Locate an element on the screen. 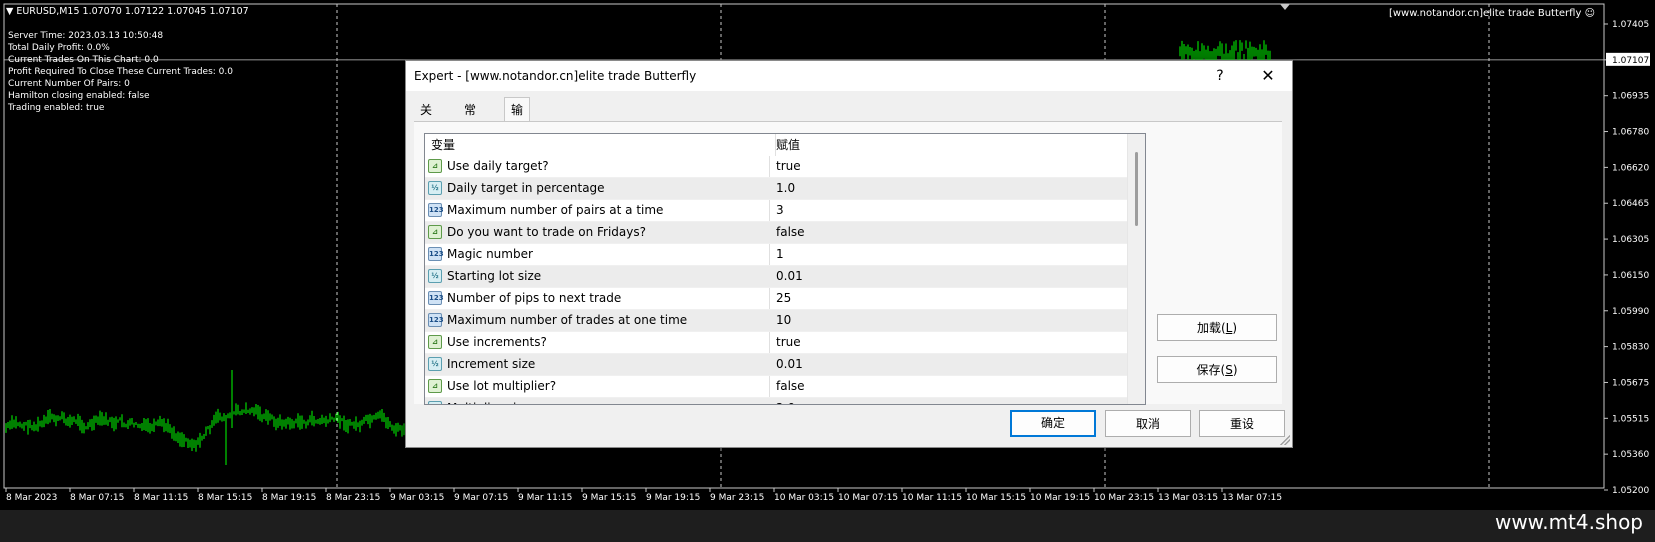 This screenshot has width=1655, height=542. param-name: Use daily target? is located at coordinates (498, 166).